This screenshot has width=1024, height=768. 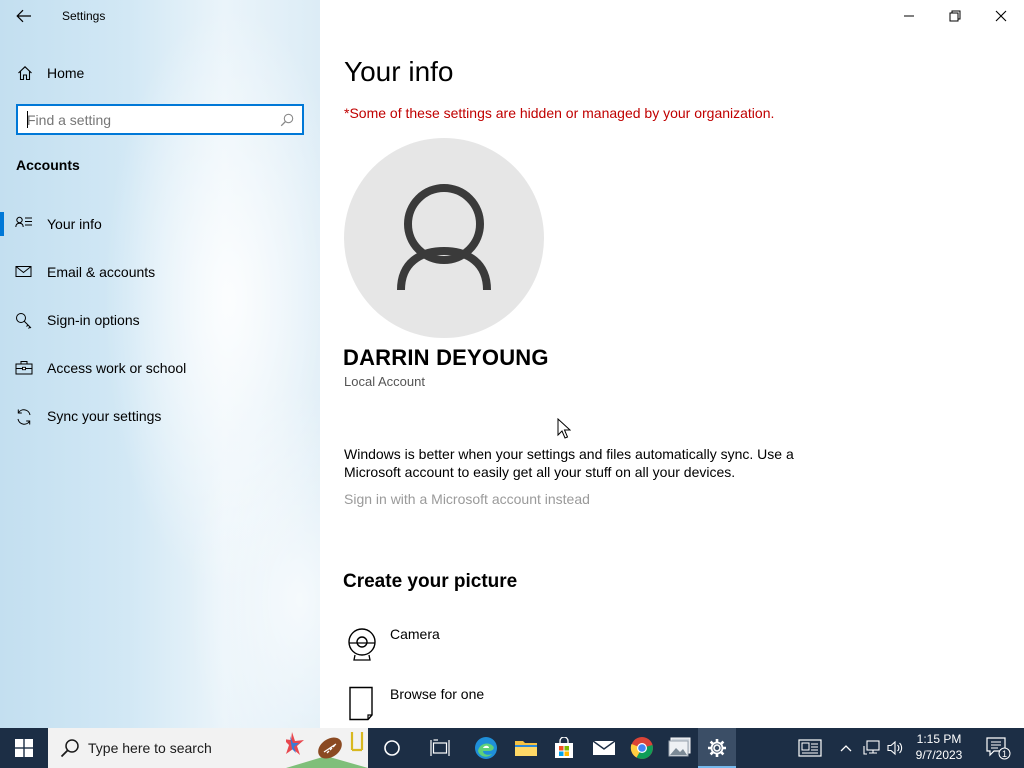 What do you see at coordinates (150, 748) in the screenshot?
I see `taskbar-search-placeholder: Type here to search` at bounding box center [150, 748].